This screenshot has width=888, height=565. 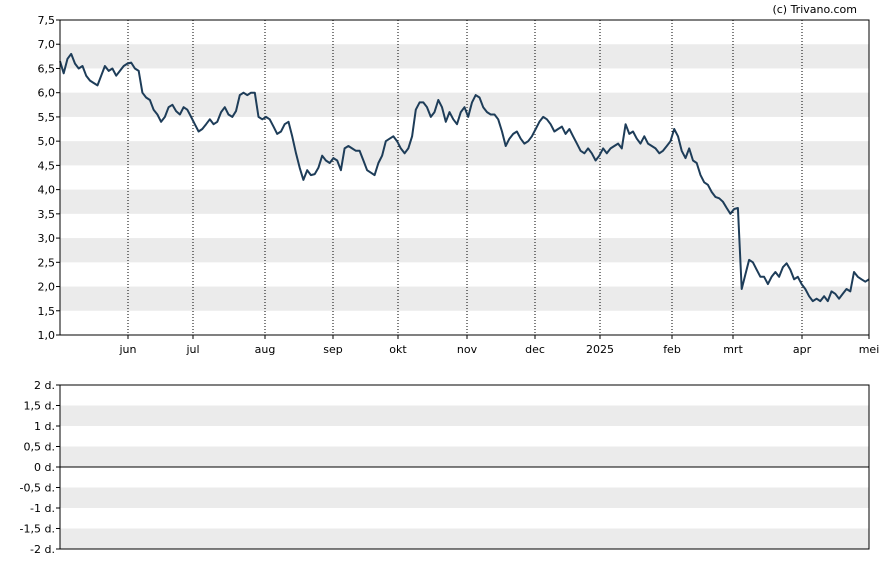 I want to click on x-tick-label: okt, so click(x=398, y=349).